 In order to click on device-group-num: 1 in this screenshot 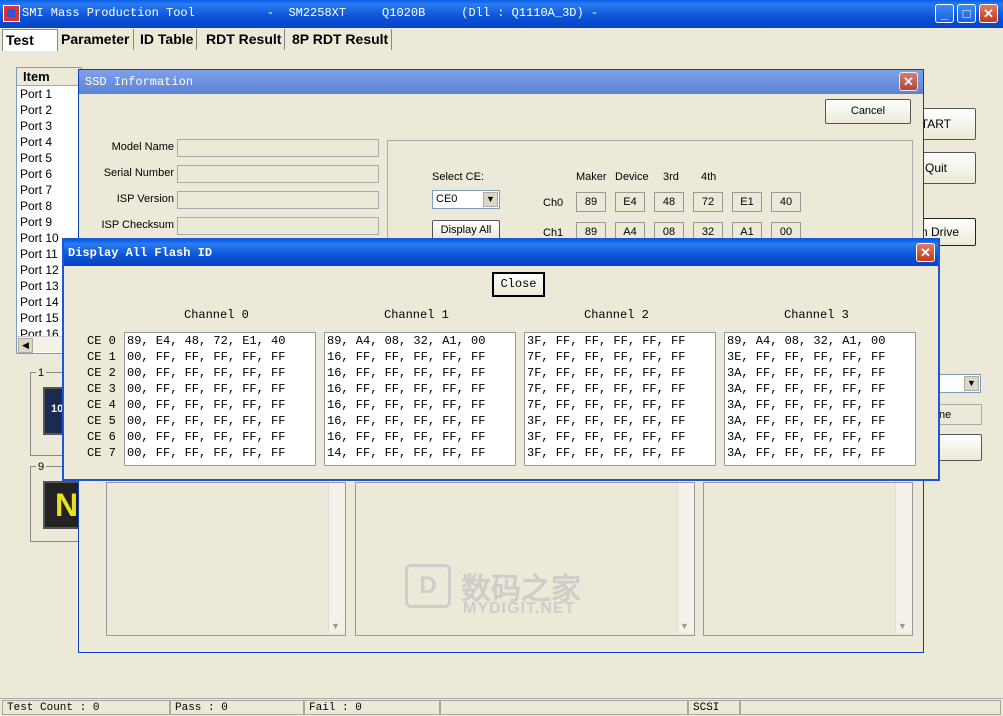, I will do `click(41, 373)`.